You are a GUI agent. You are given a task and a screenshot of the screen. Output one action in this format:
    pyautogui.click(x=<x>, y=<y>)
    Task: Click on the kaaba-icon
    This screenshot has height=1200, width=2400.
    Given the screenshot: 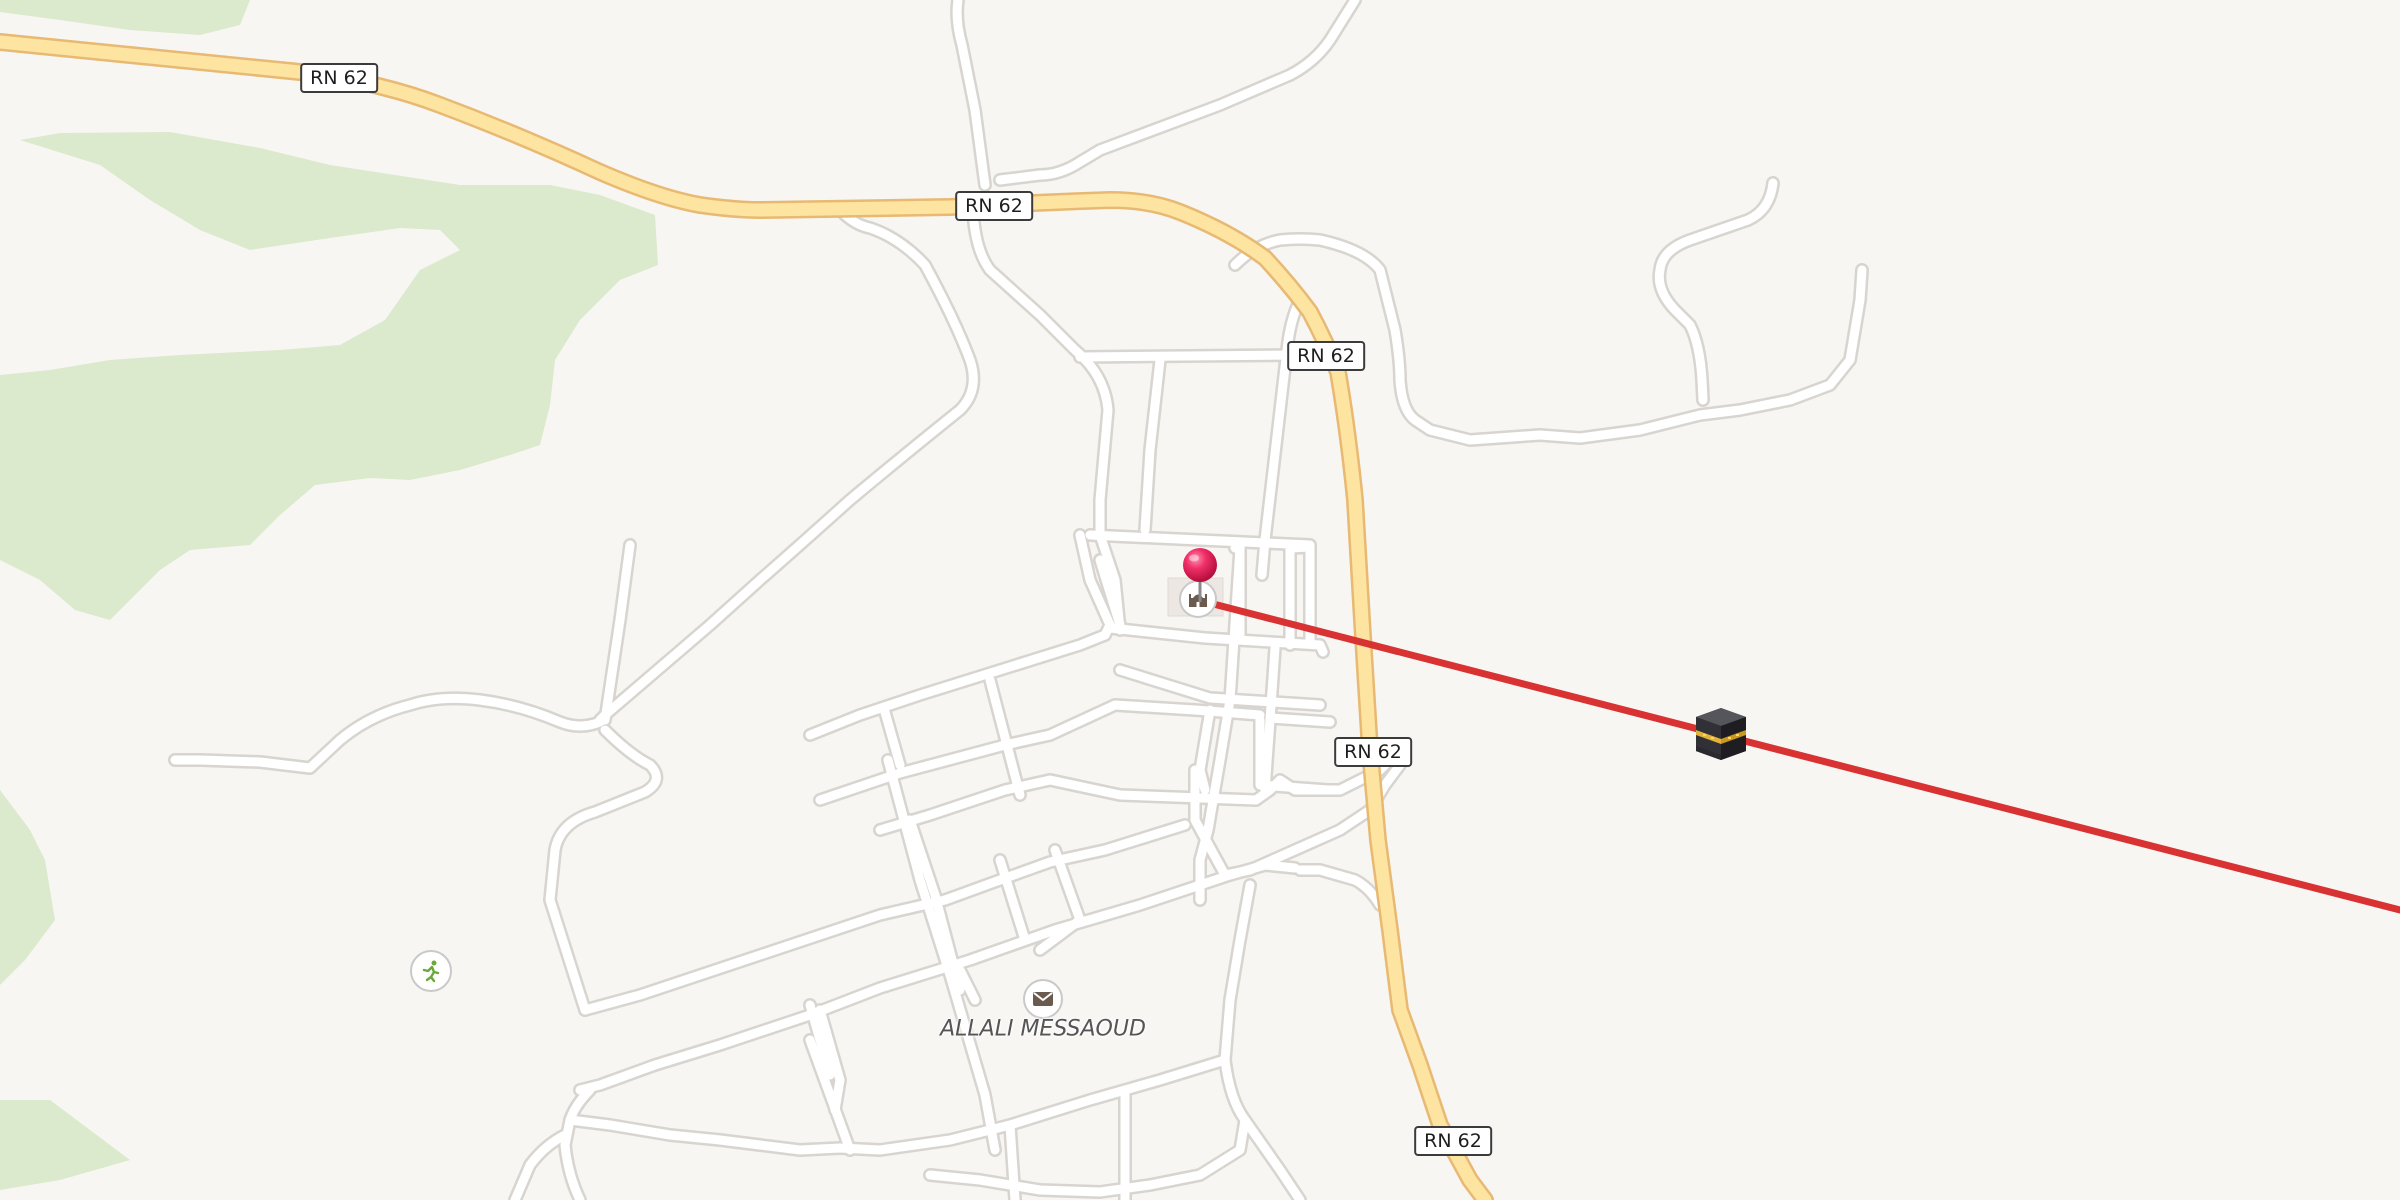 What is the action you would take?
    pyautogui.click(x=1721, y=734)
    